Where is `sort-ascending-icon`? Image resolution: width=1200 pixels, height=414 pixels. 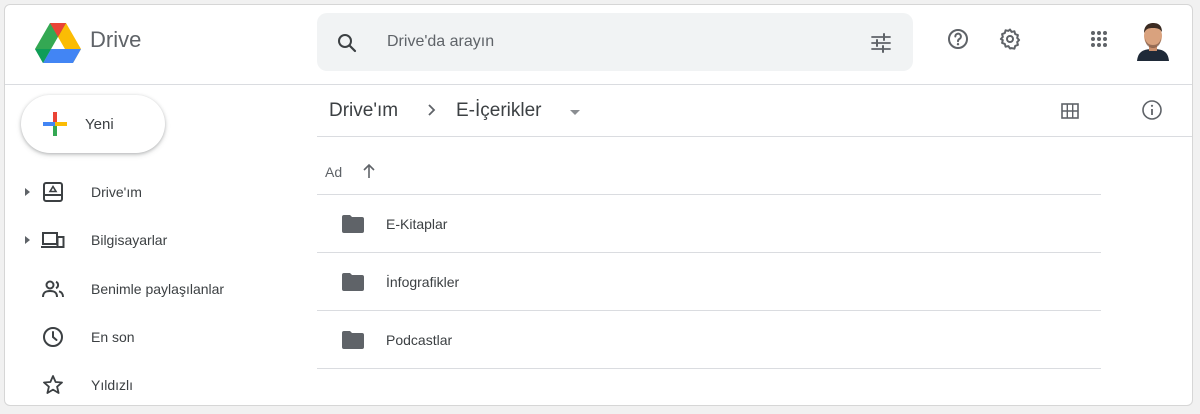
sort-ascending-icon is located at coordinates (369, 171).